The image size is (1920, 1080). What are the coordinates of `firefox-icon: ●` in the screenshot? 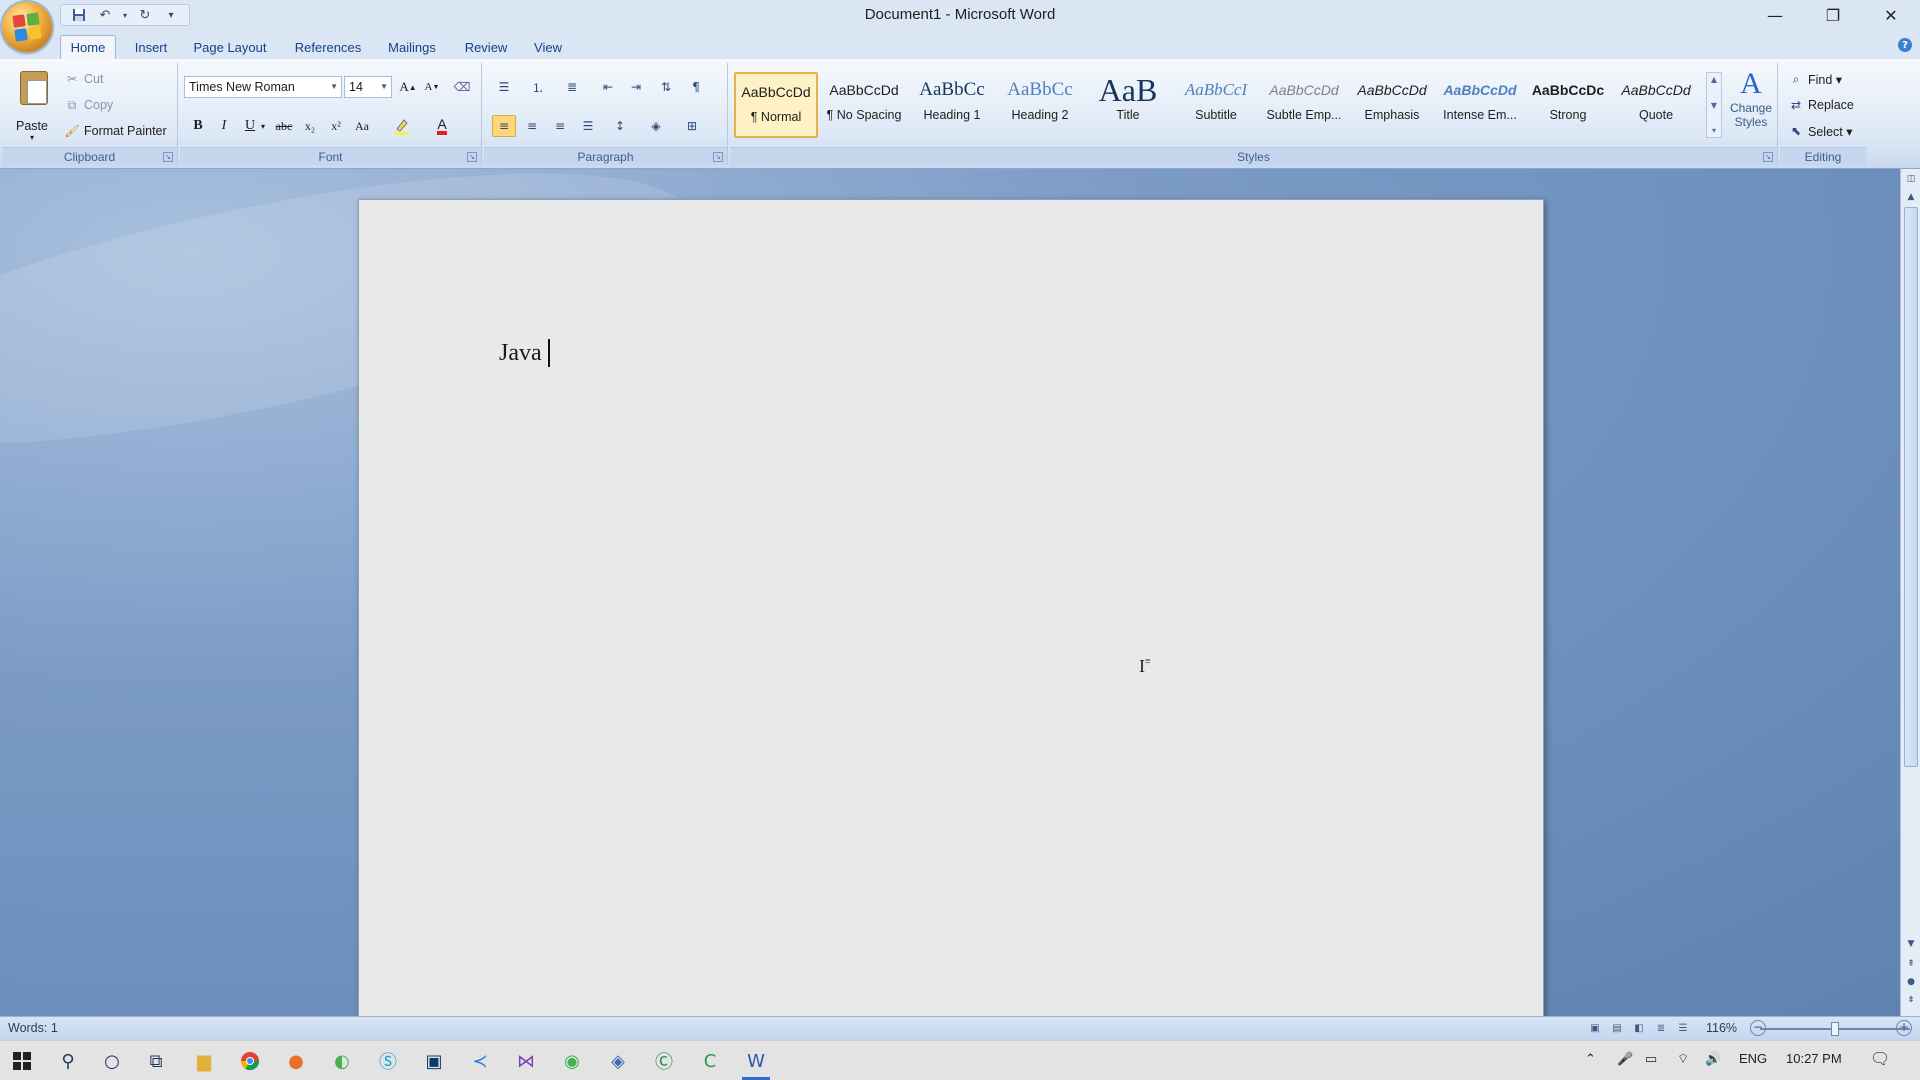 It's located at (296, 1061).